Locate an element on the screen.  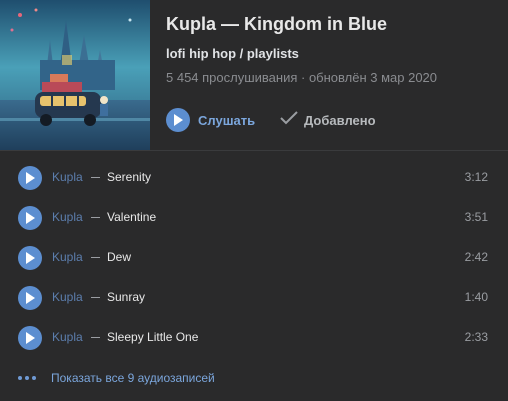
track-duration: 3:51 is located at coordinates (476, 217).